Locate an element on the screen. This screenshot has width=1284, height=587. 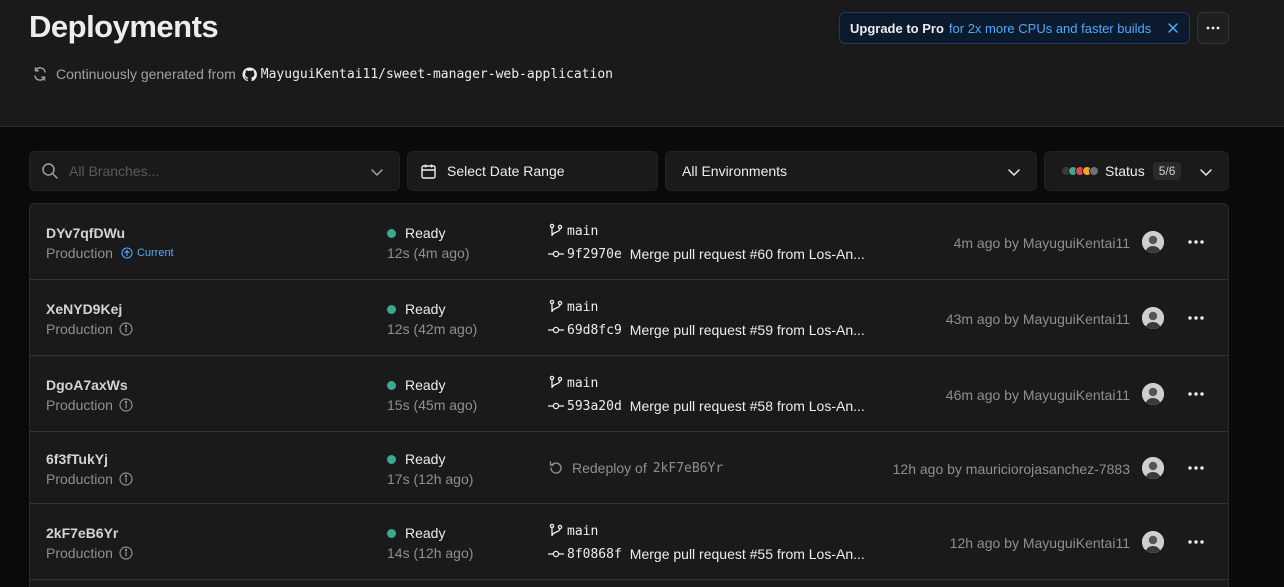
arrow-up-circle-icon is located at coordinates (127, 253).